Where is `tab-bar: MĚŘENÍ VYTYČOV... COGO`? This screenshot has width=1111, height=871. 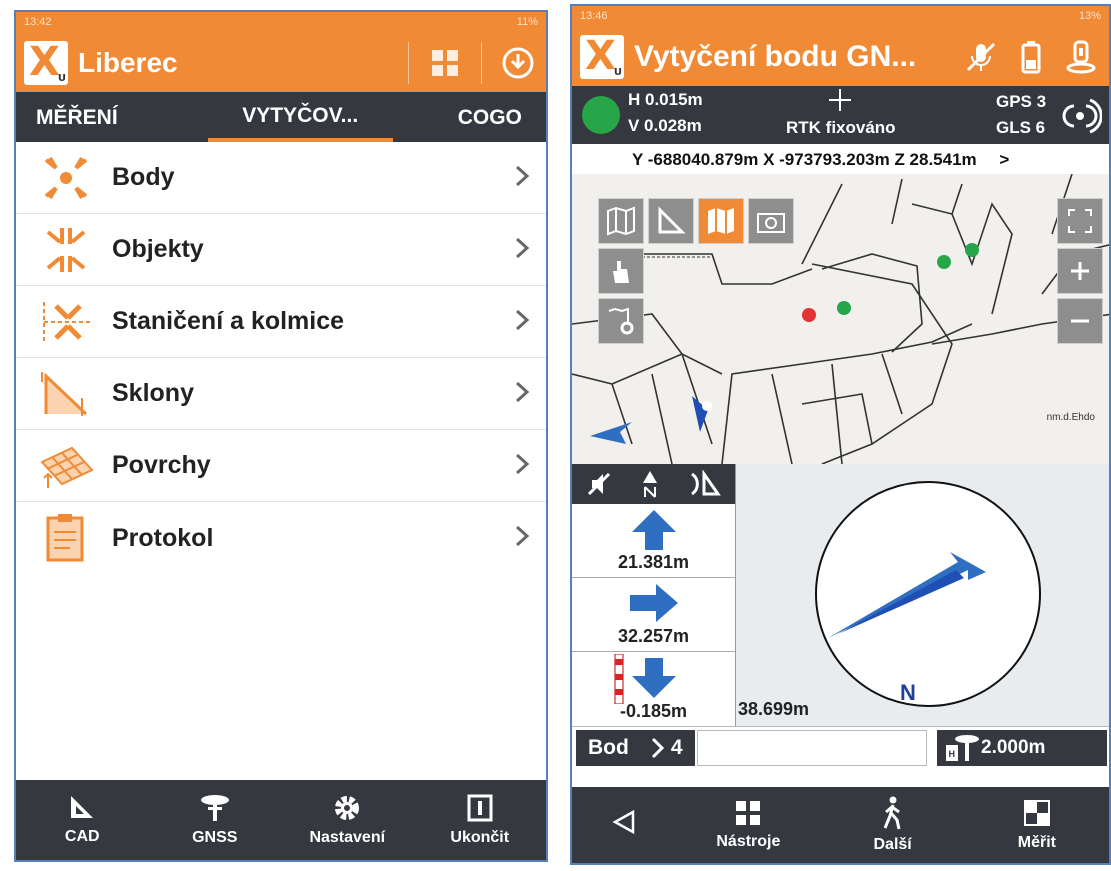 tab-bar: MĚŘENÍ VYTYČOV... COGO is located at coordinates (281, 117).